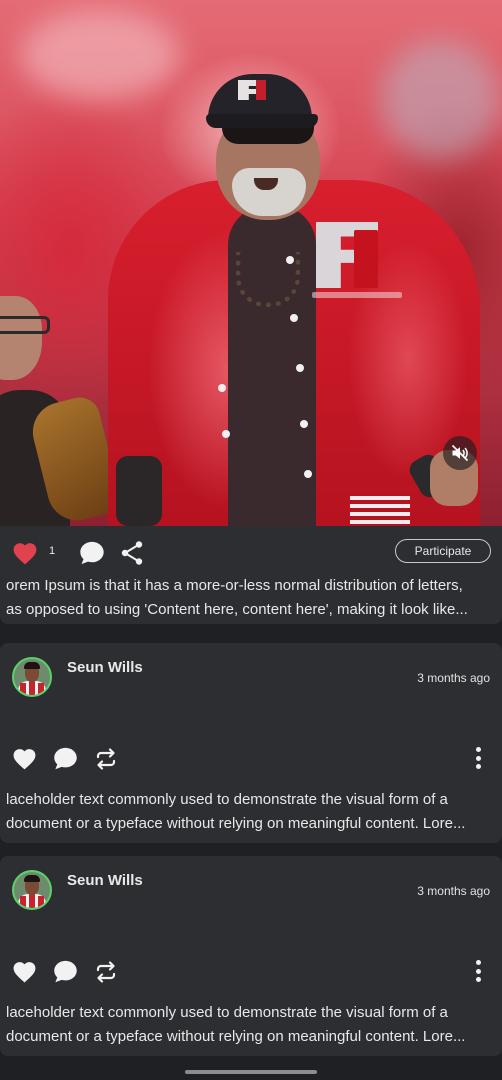  I want to click on share-icon, so click(132, 553).